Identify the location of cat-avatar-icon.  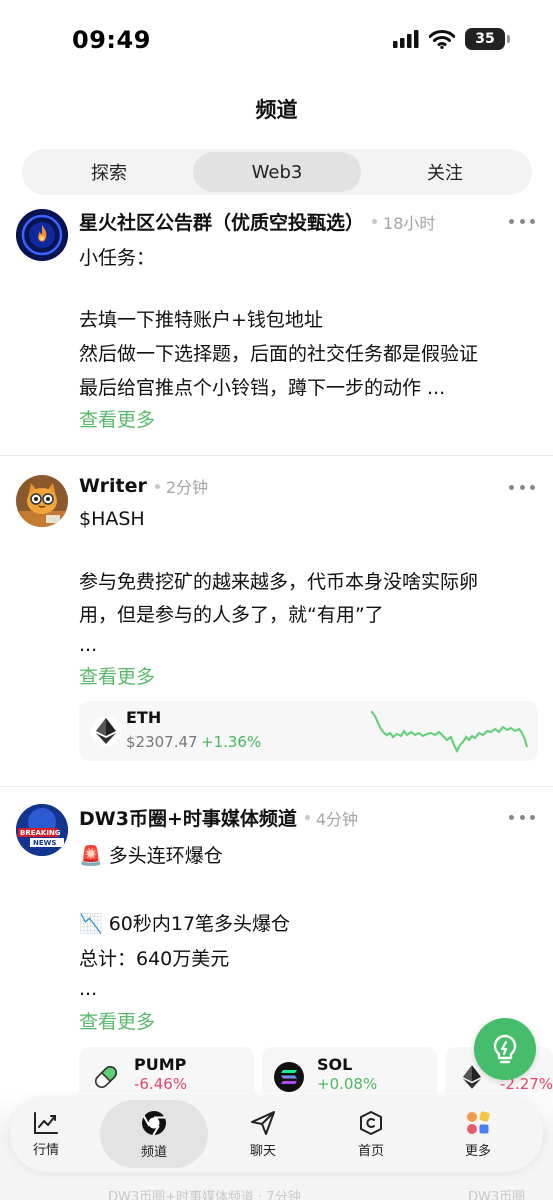
(42, 501).